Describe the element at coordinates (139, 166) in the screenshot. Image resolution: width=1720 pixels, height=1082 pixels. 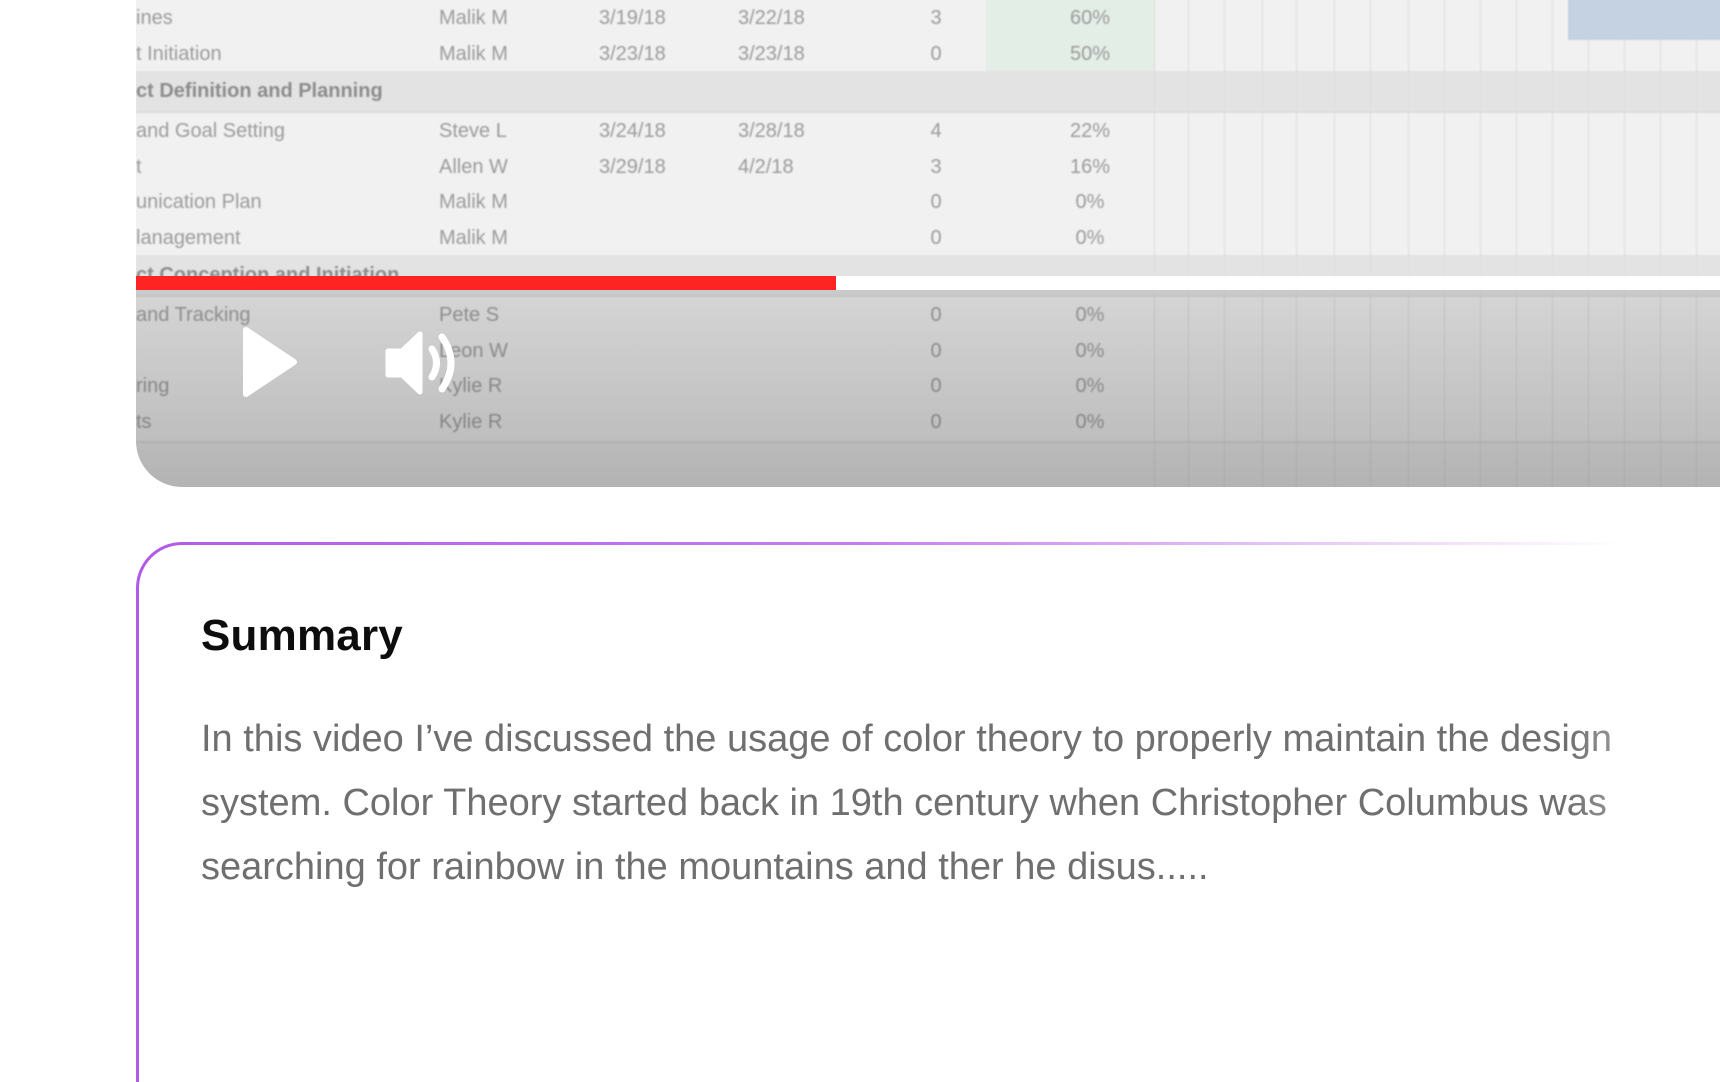
I see `task-name: t` at that location.